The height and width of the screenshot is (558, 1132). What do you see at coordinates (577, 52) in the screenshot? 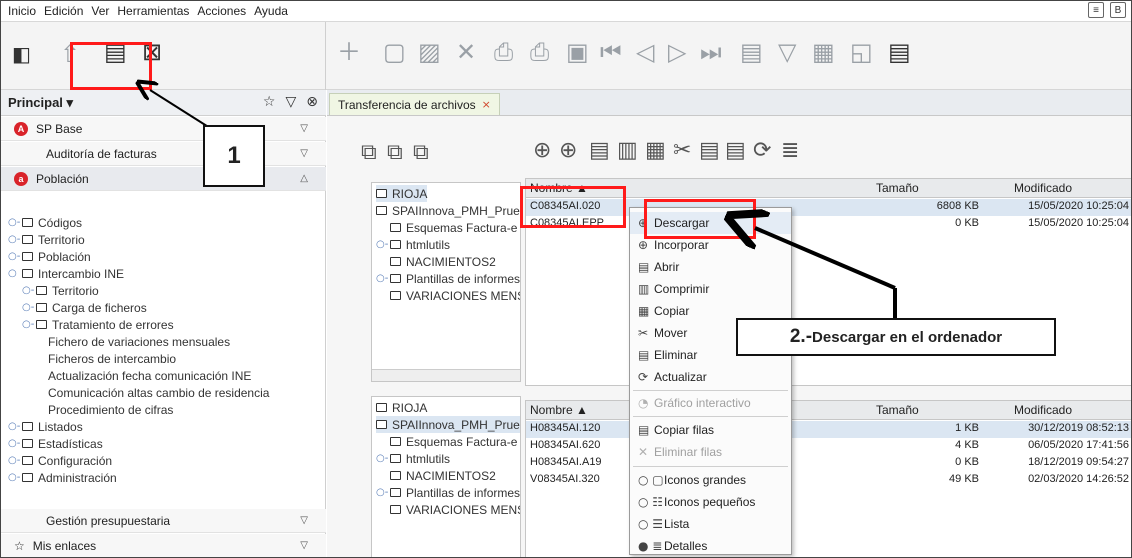
I see `page-icon: ▣` at bounding box center [577, 52].